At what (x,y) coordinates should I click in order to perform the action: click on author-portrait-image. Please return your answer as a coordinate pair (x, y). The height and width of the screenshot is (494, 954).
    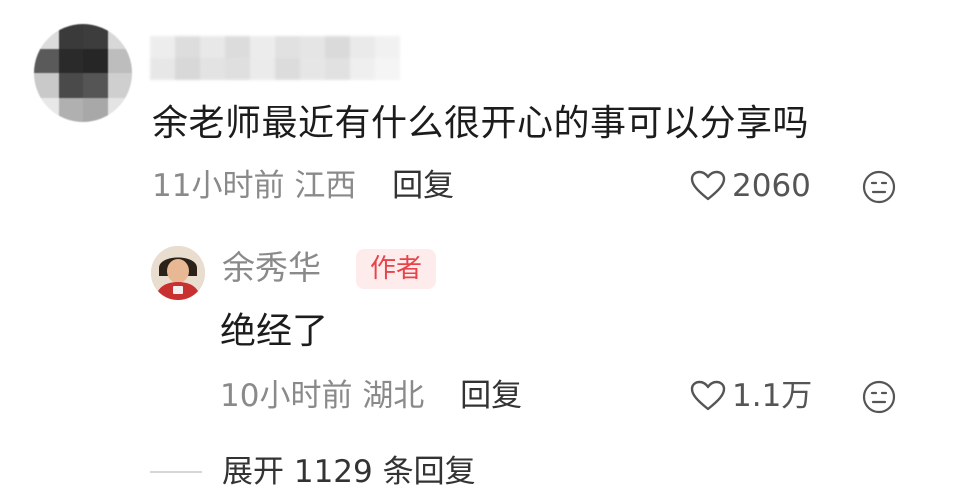
    Looking at the image, I should click on (178, 273).